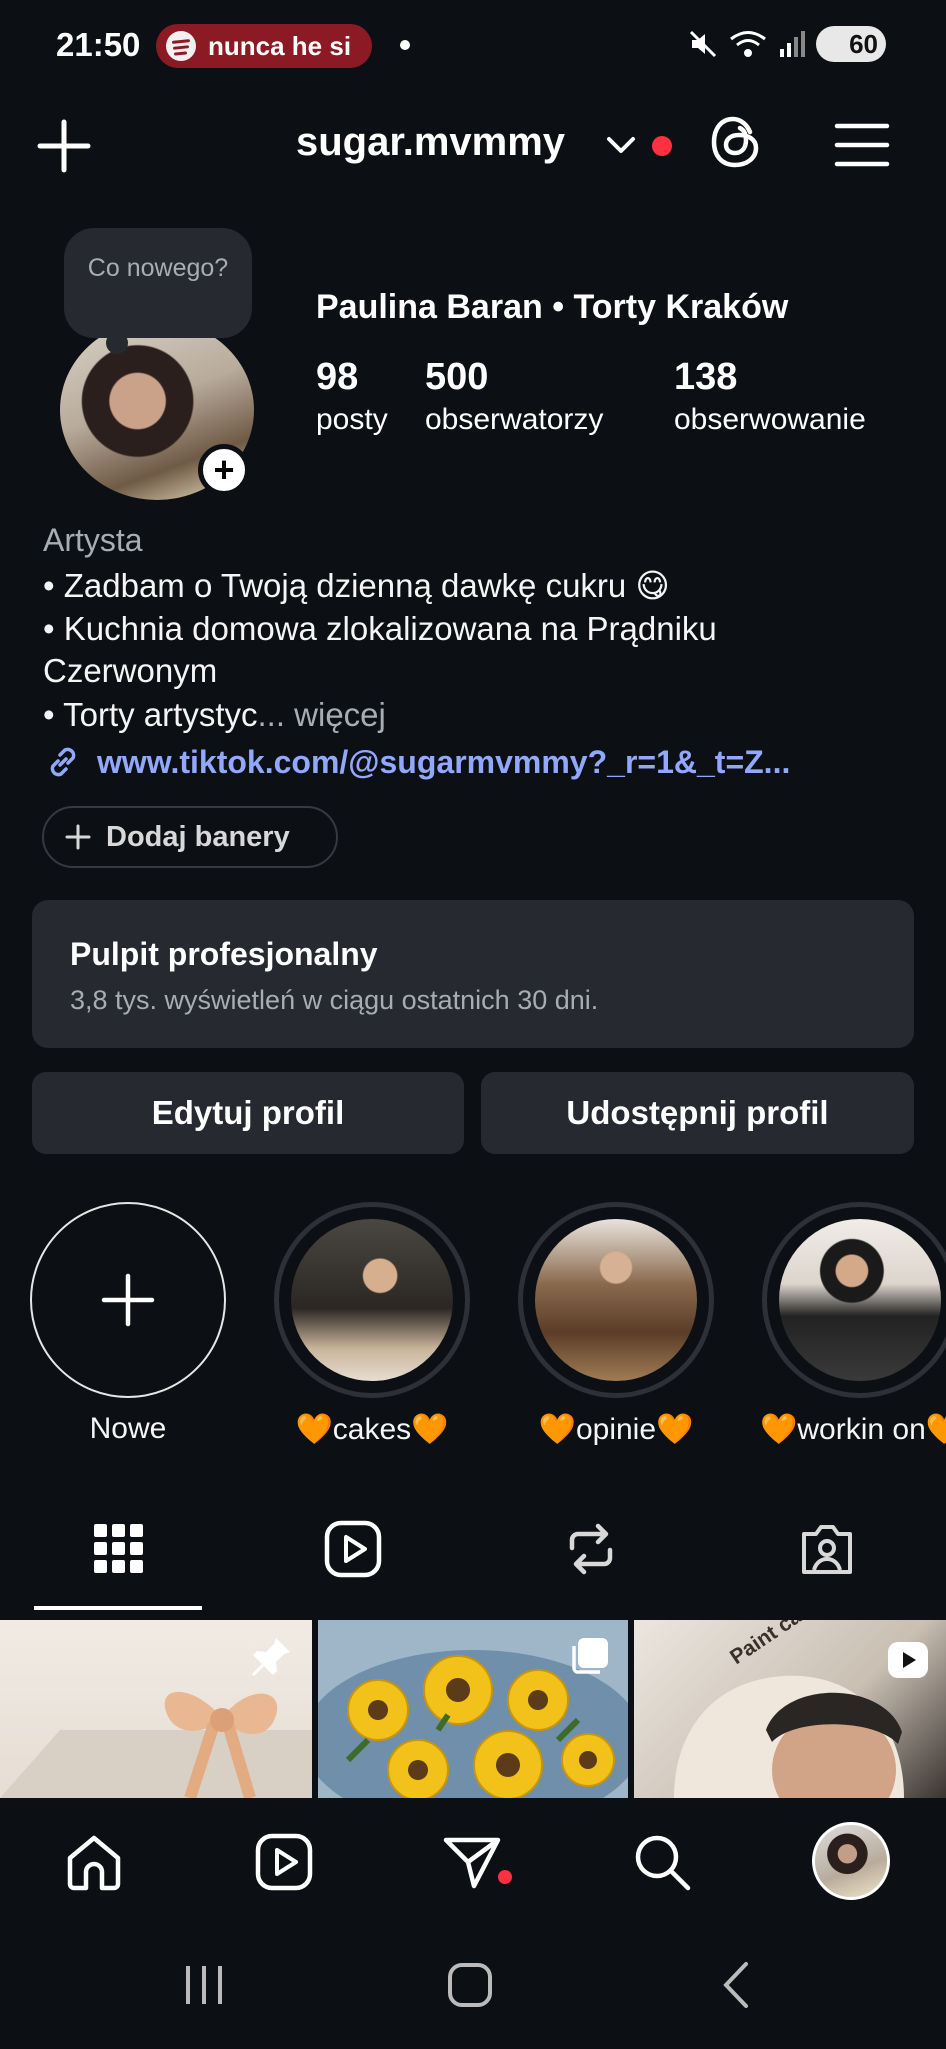 Image resolution: width=946 pixels, height=2049 pixels. I want to click on account-username: sugar.mvmmy, so click(430, 142).